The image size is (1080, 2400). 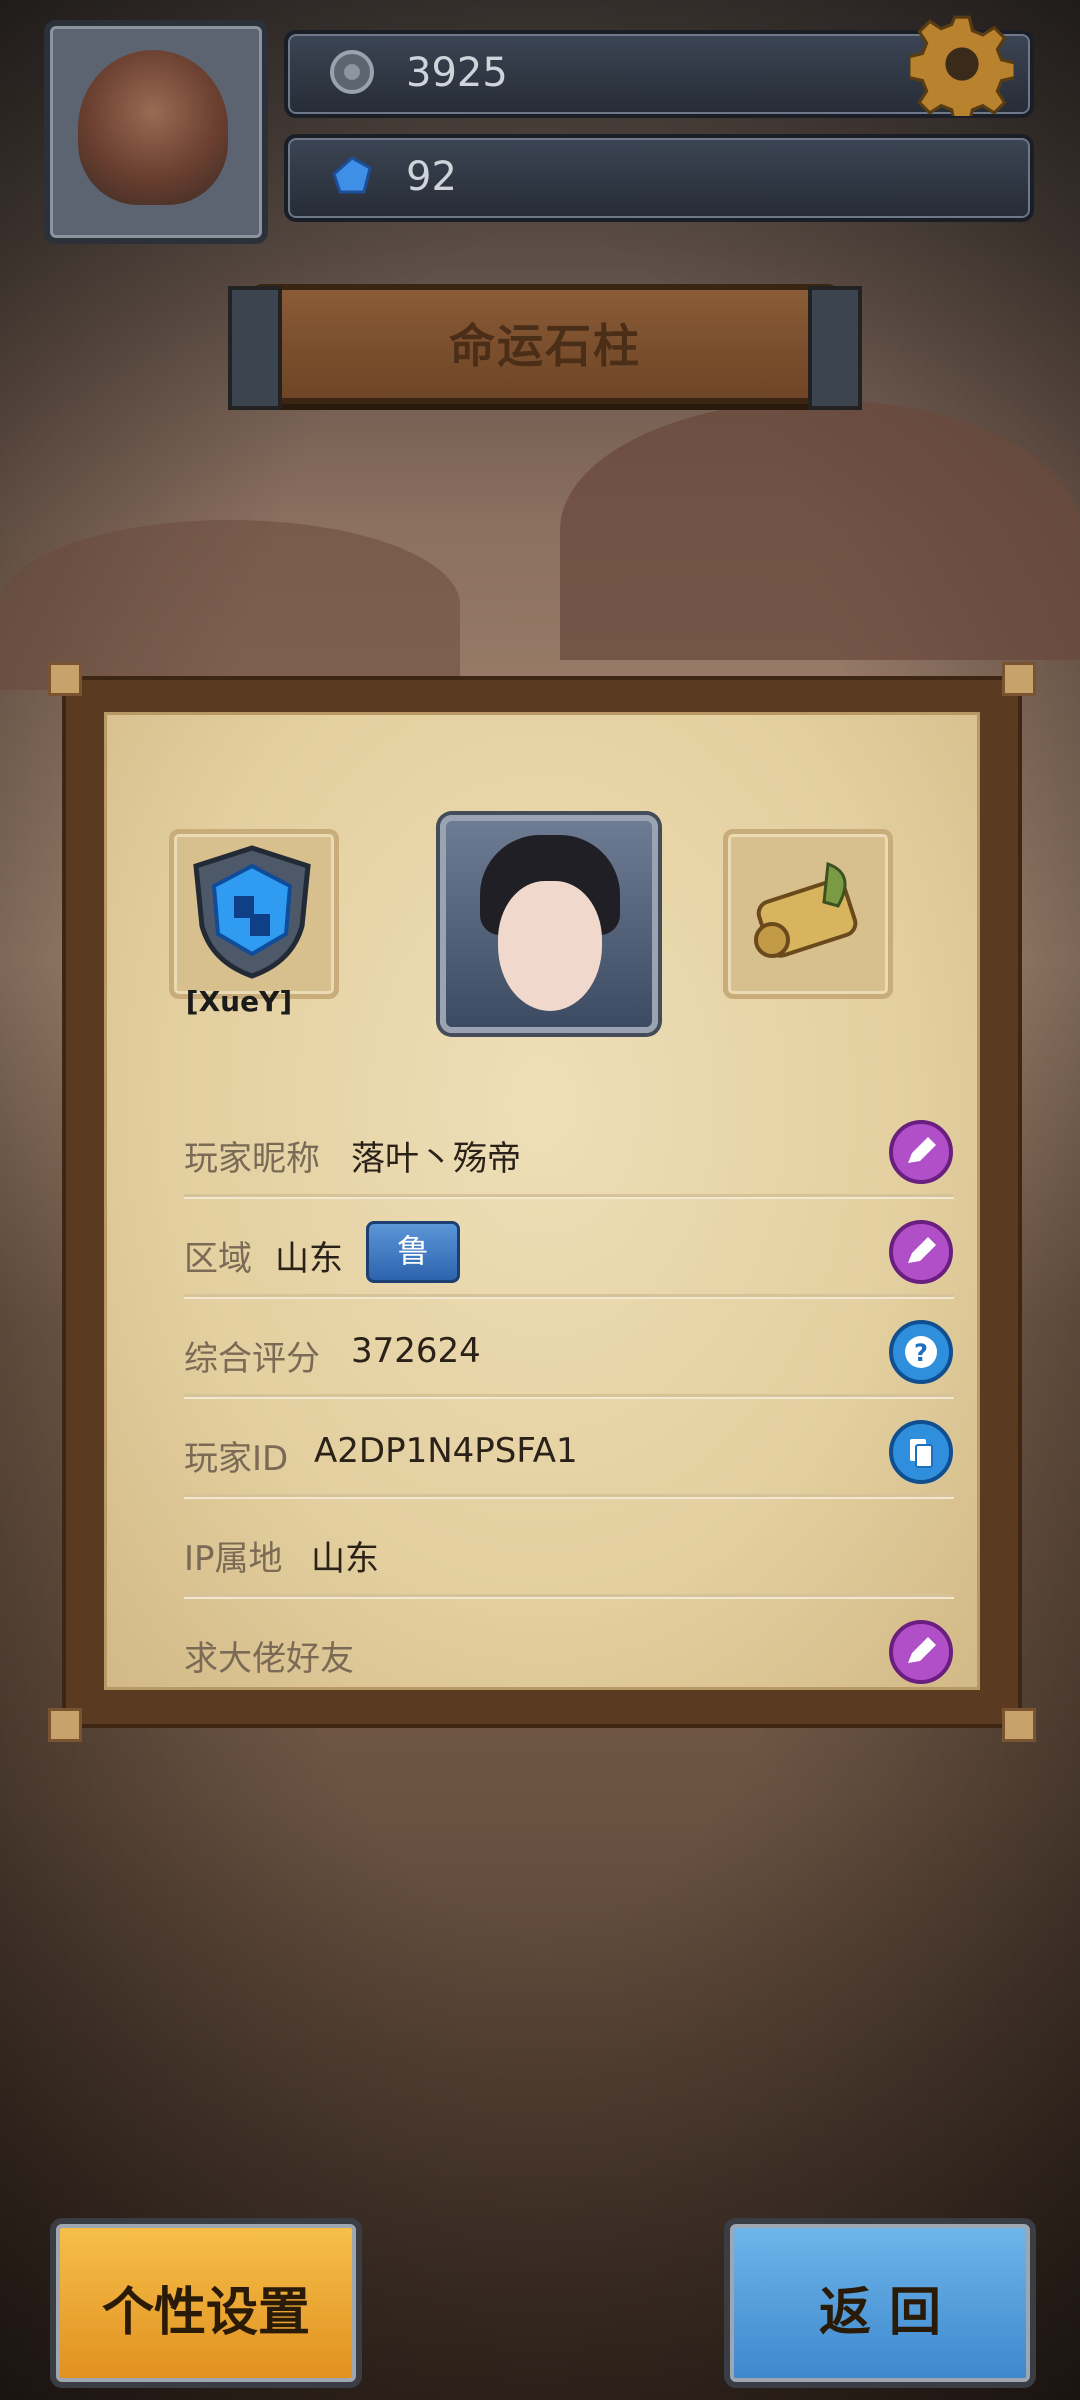 What do you see at coordinates (252, 1159) in the screenshot?
I see `nickname-label: 玩家昵称` at bounding box center [252, 1159].